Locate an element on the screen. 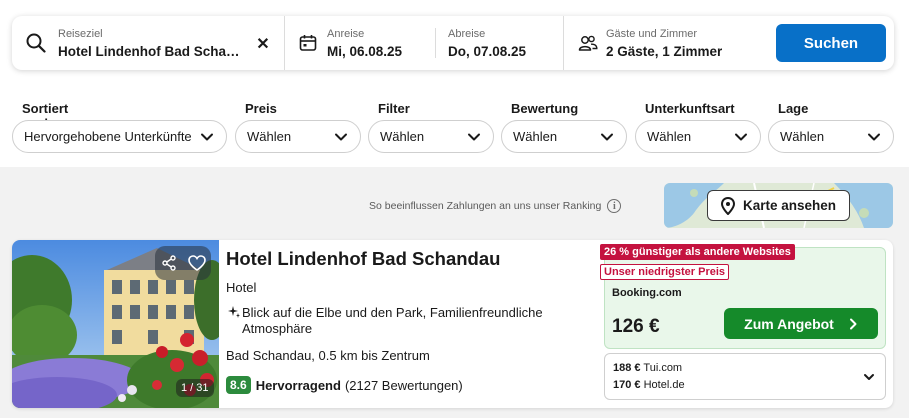 The image size is (909, 418). hotel-rating: 8.6 Hervorragend (2127 Bewertungen) is located at coordinates (344, 385).